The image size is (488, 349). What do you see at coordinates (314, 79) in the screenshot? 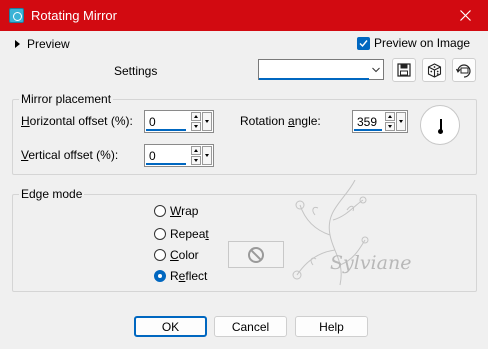
I see `combo-focus-line` at bounding box center [314, 79].